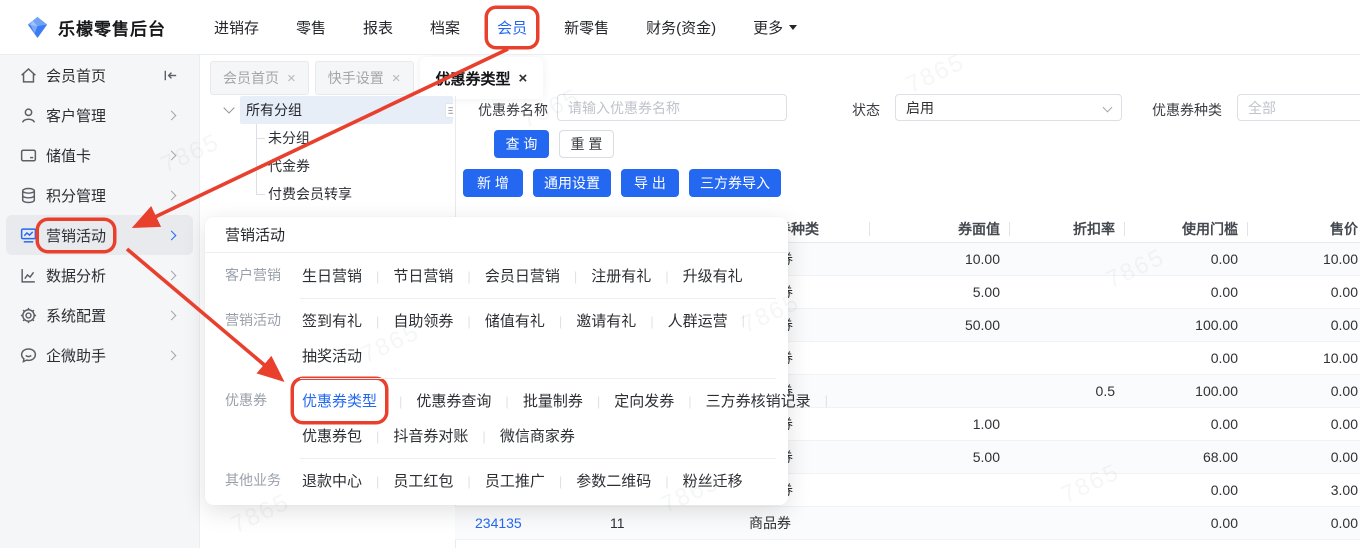 Image resolution: width=1360 pixels, height=548 pixels. I want to click on nav-menu-item: 新零售, so click(586, 27).